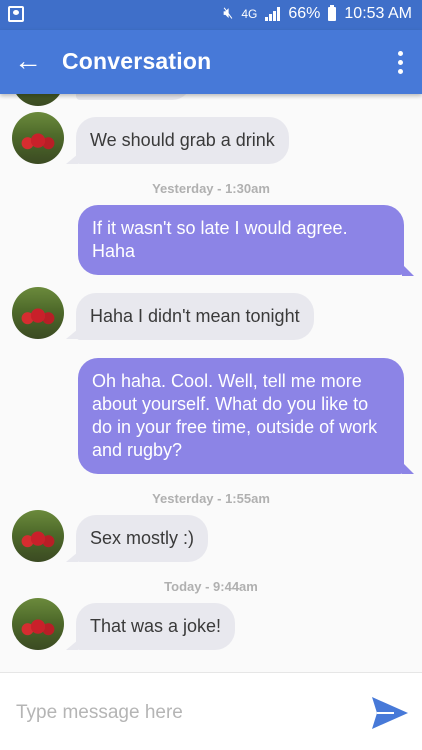 The width and height of the screenshot is (422, 750). What do you see at coordinates (16, 14) in the screenshot?
I see `contact-card-icon` at bounding box center [16, 14].